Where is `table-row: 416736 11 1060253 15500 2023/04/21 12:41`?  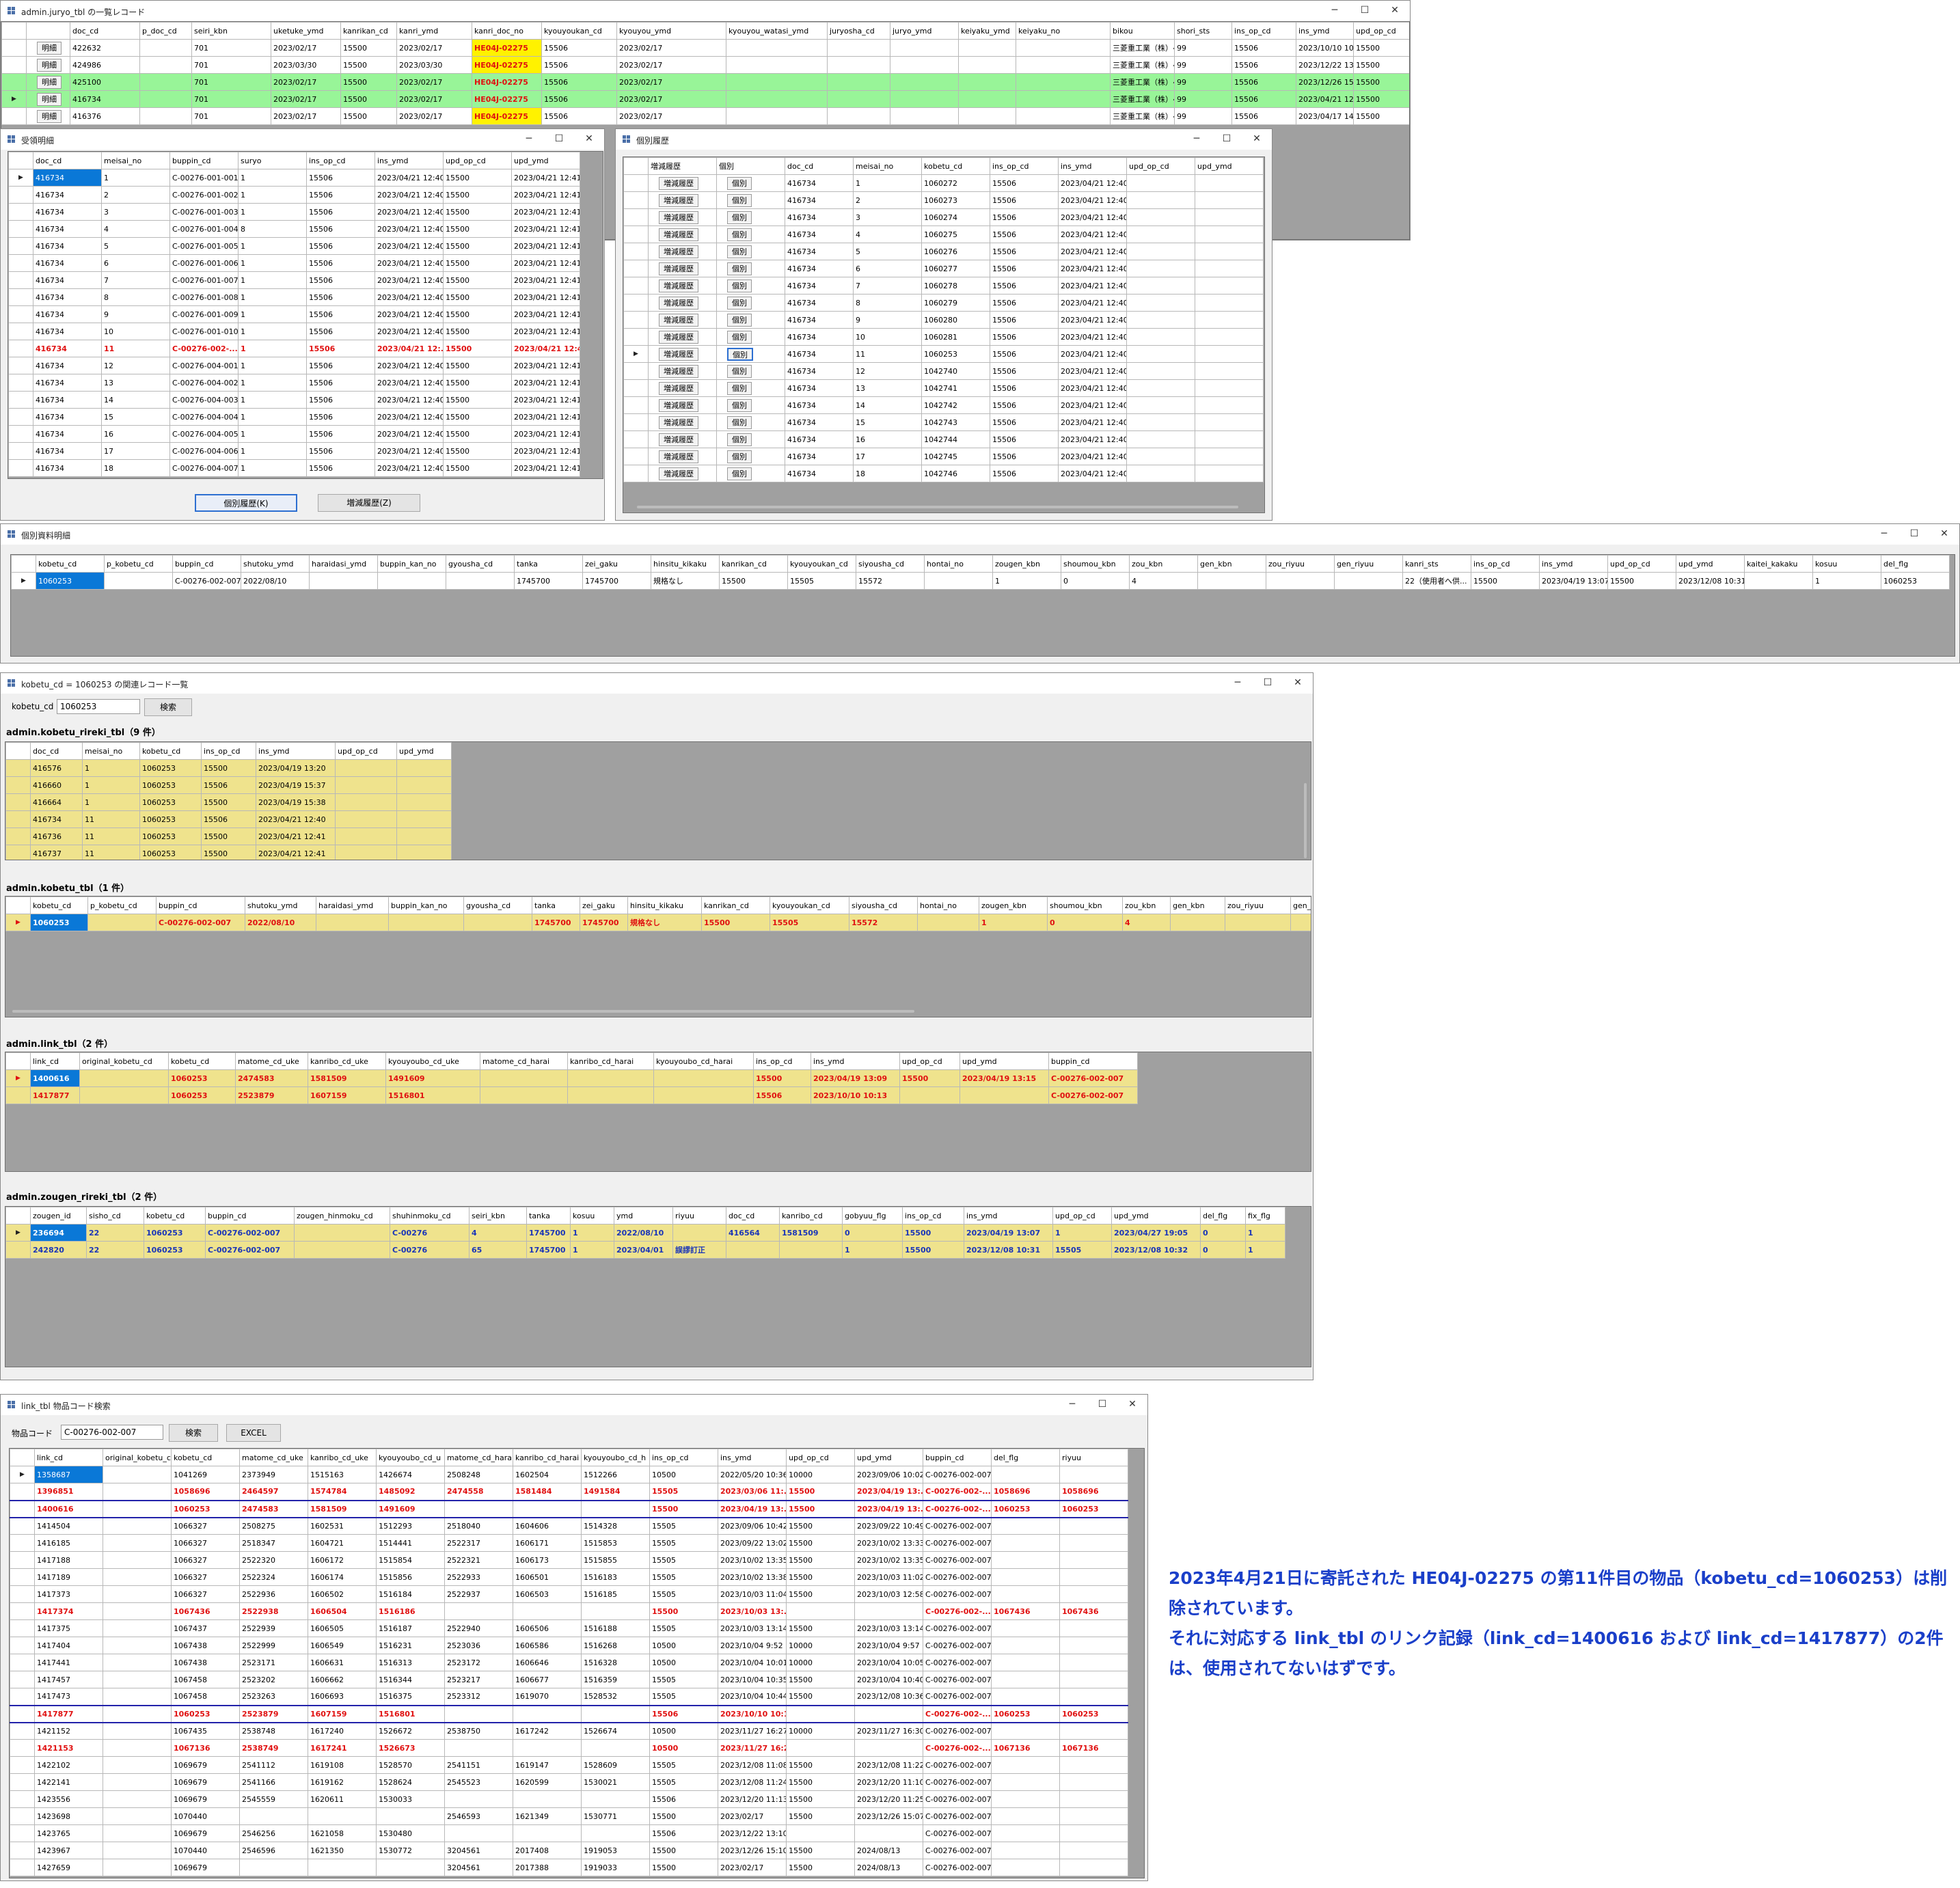
table-row: 416736 11 1060253 15500 2023/04/21 12:41 is located at coordinates (228, 836).